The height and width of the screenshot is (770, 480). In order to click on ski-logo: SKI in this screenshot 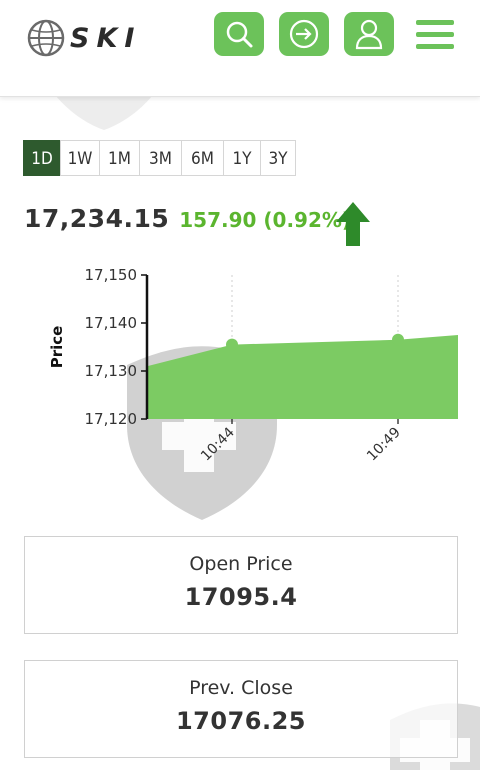, I will do `click(83, 38)`.